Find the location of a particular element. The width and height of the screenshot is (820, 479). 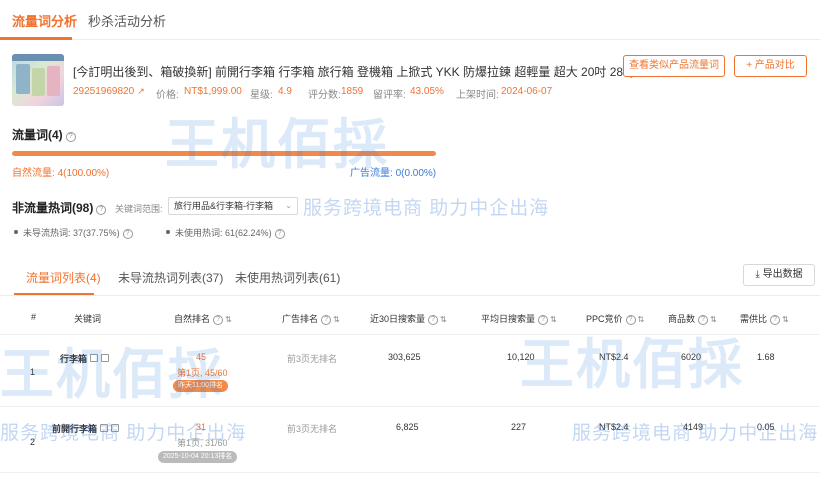

col-search-30d: 近30日搜索量? ⇅ is located at coordinates (408, 318).